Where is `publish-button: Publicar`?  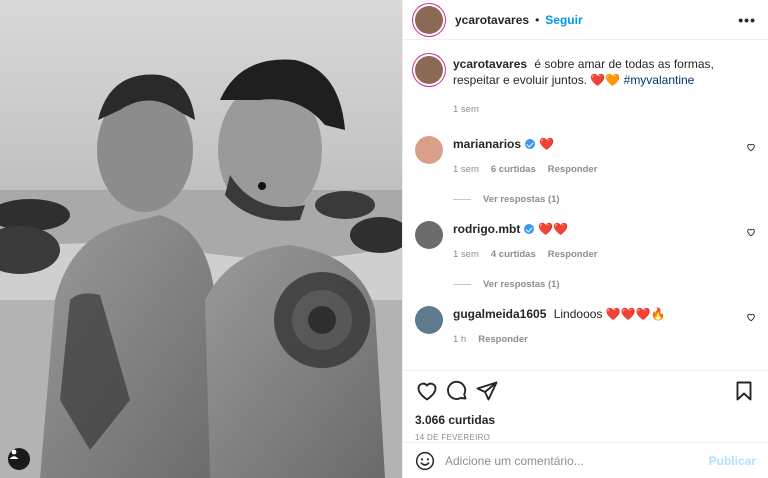
publish-button: Publicar is located at coordinates (732, 461).